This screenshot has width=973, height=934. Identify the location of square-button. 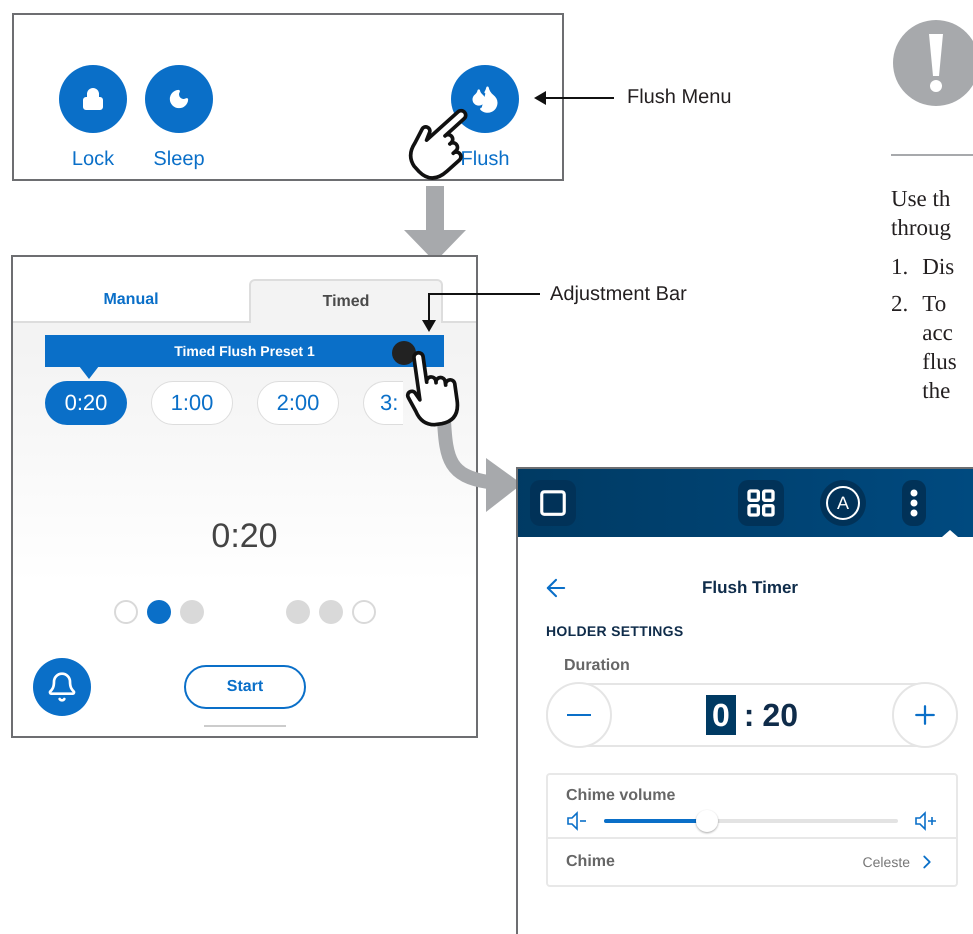
(553, 503).